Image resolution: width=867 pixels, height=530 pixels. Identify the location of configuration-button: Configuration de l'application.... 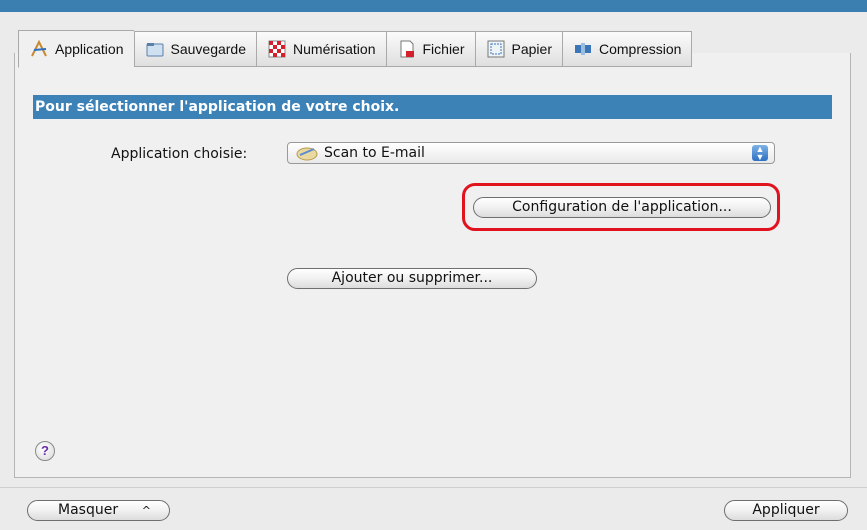
(622, 207).